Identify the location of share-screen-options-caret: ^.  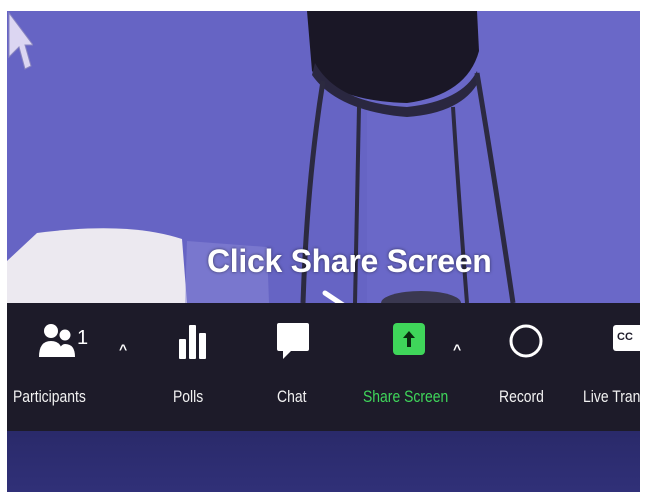
(457, 349).